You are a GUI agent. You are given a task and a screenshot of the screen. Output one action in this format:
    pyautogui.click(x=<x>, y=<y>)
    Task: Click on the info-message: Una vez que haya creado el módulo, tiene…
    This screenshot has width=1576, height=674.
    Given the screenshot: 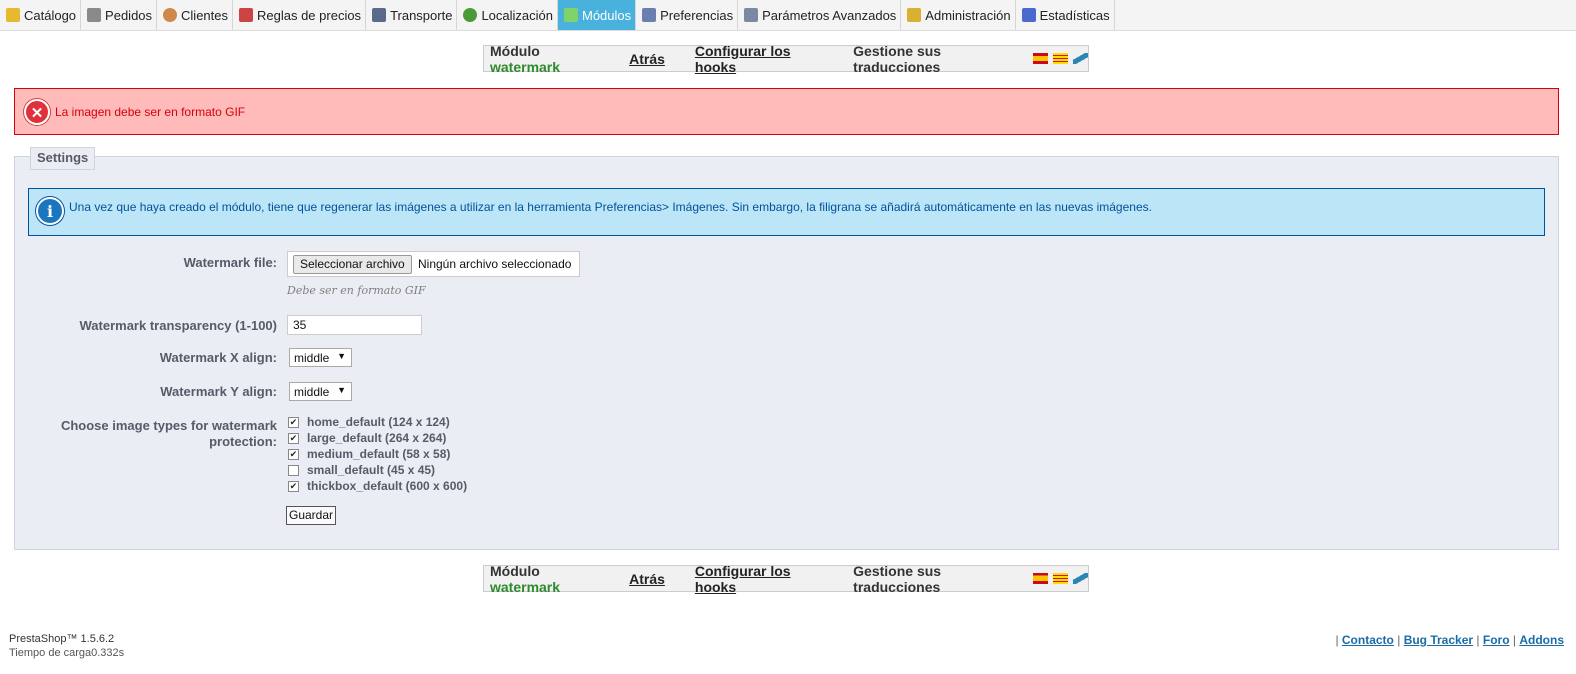 What is the action you would take?
    pyautogui.click(x=610, y=207)
    